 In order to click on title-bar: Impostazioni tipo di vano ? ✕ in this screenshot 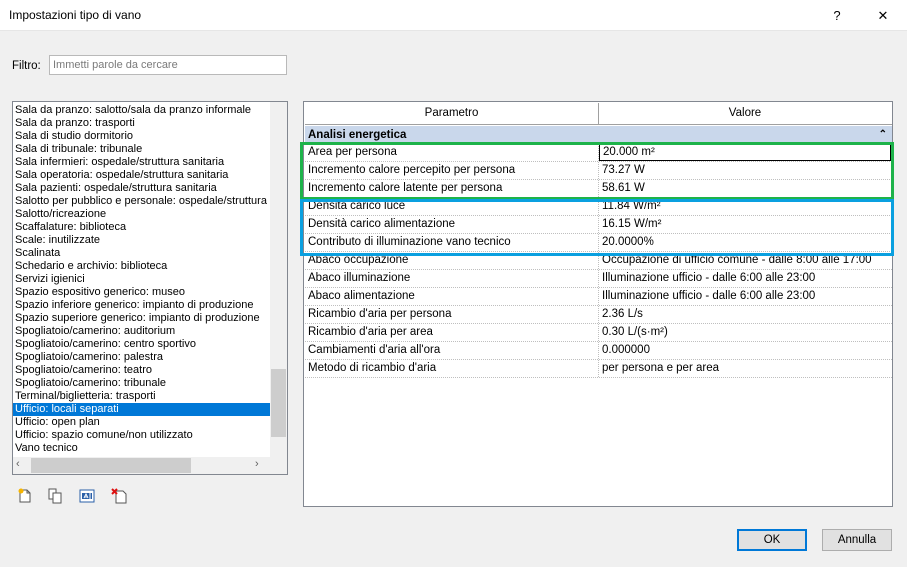, I will do `click(453, 15)`.